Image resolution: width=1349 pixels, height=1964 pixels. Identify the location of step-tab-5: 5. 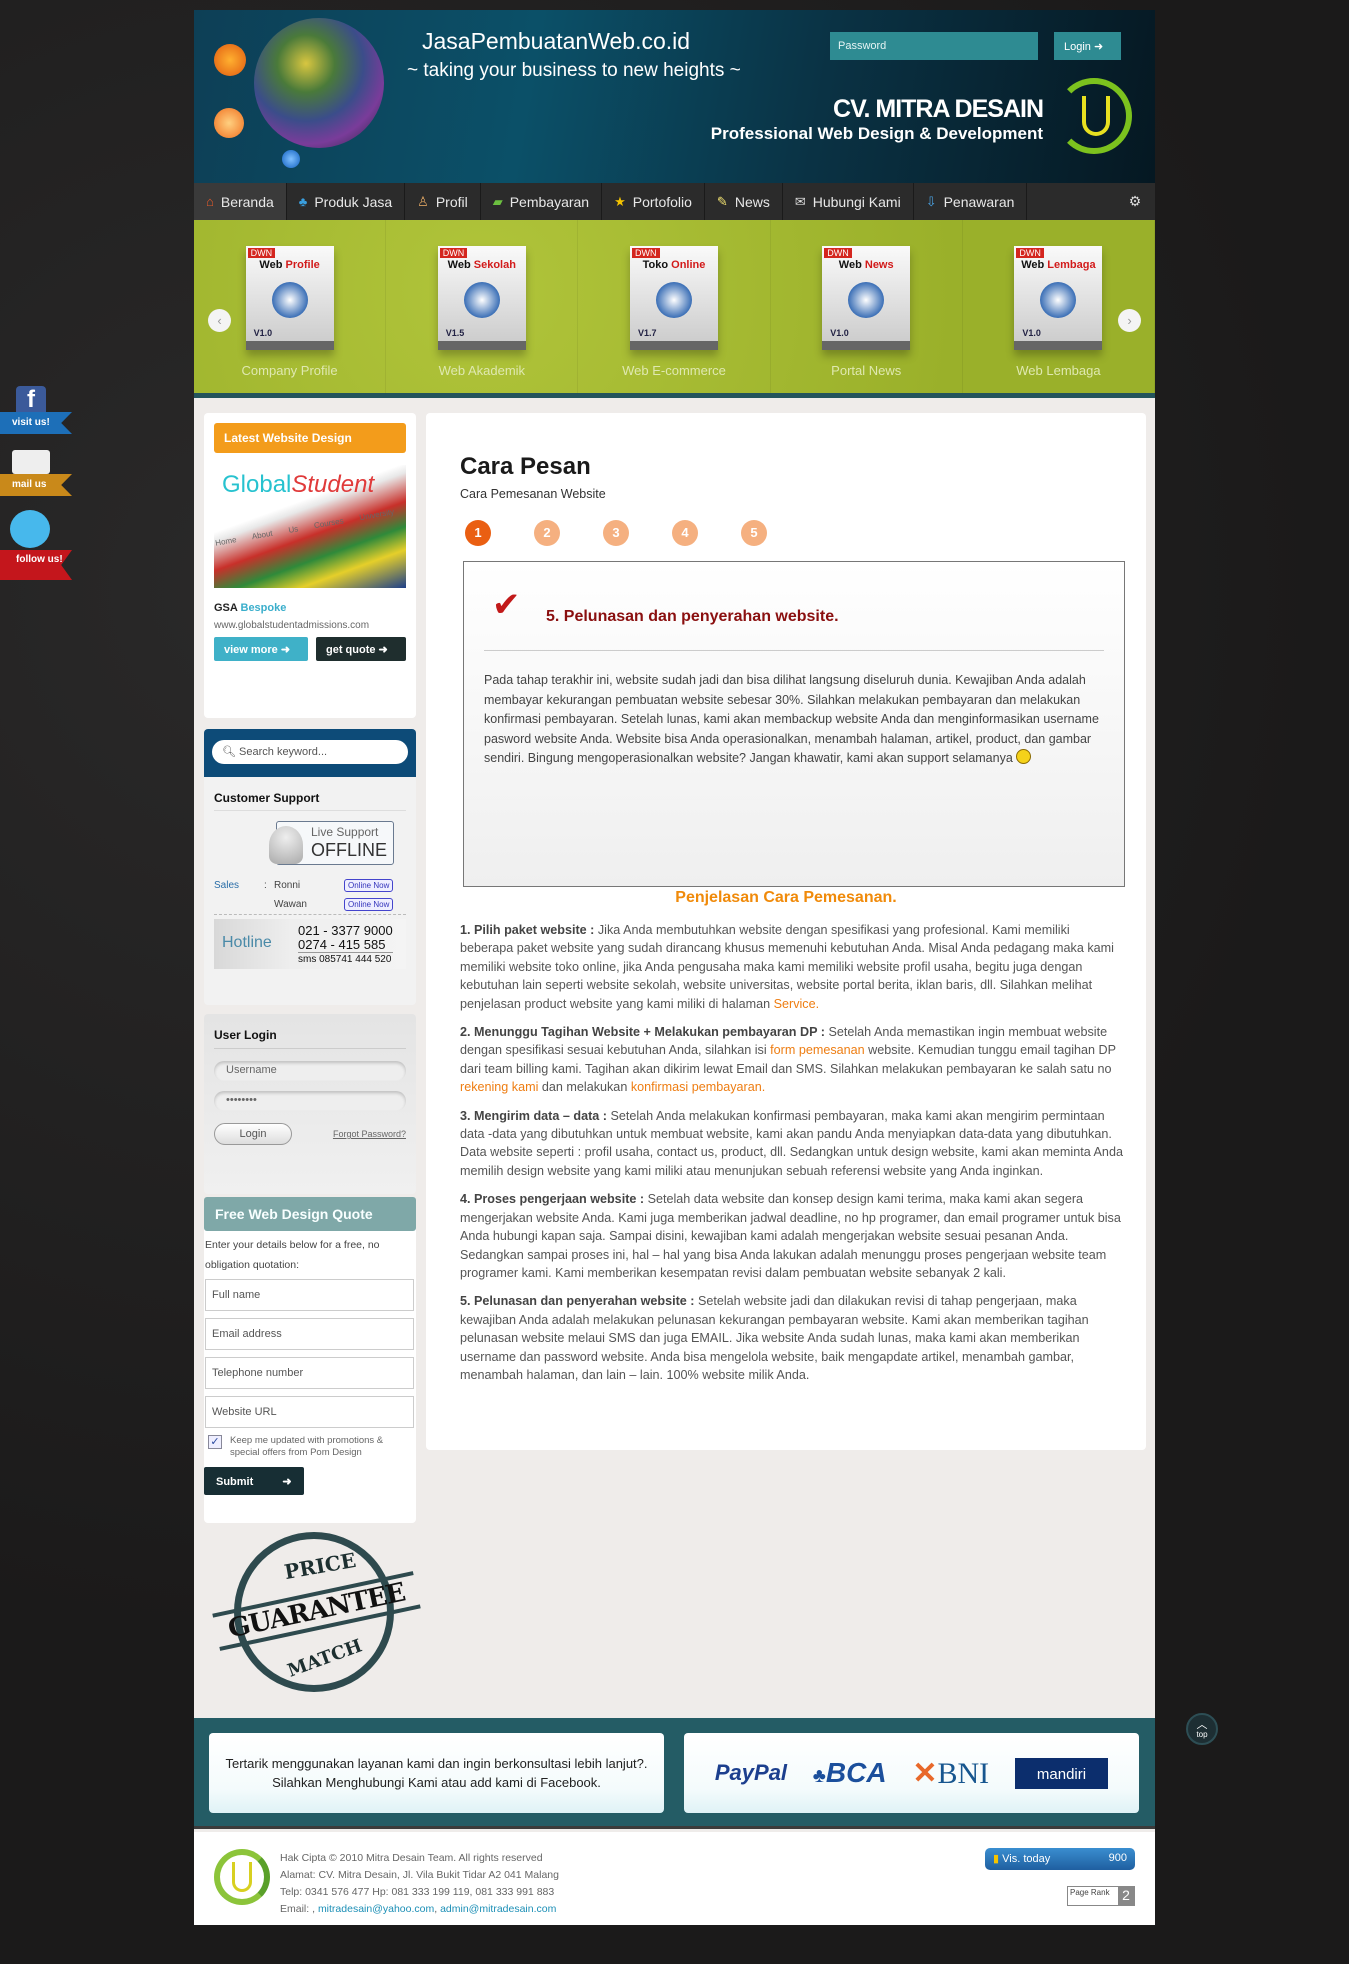
(754, 533).